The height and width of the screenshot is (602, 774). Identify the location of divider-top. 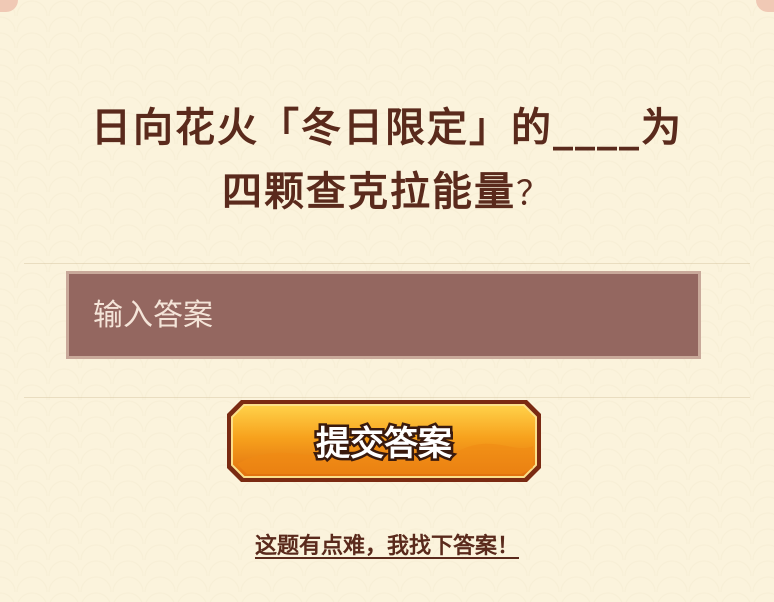
(387, 263).